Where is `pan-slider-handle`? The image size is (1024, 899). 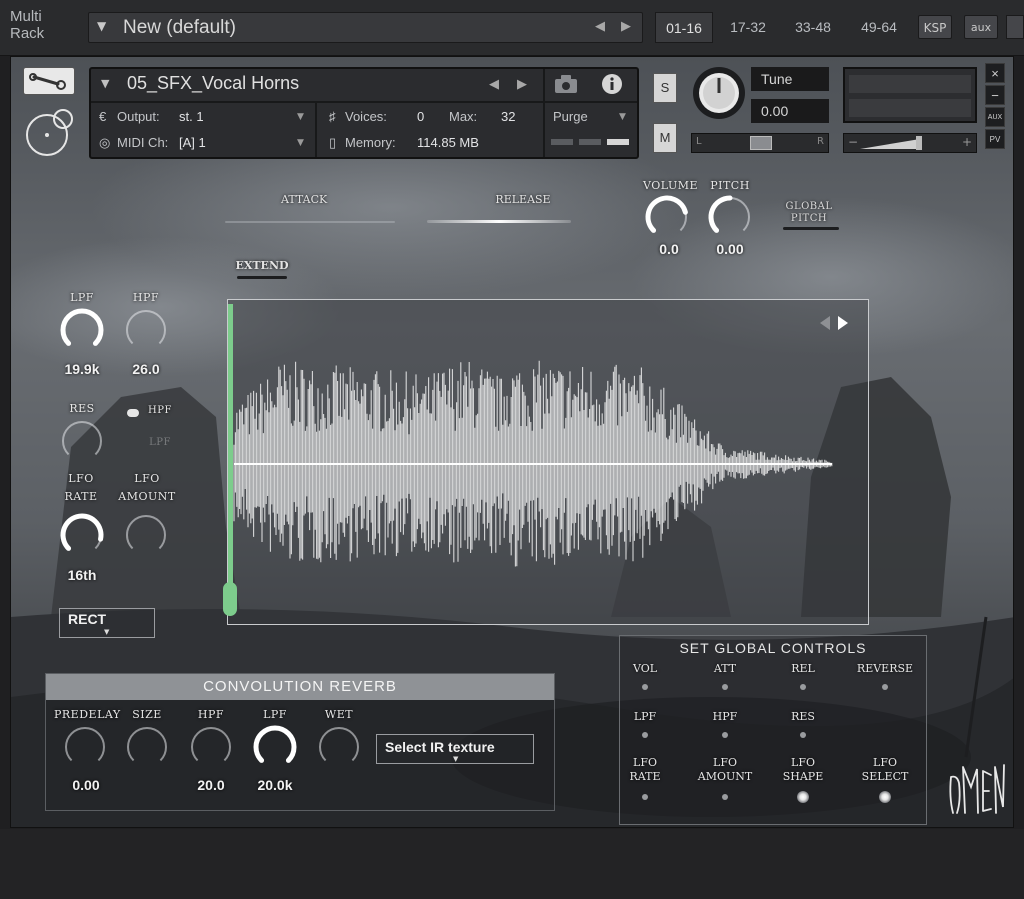
pan-slider-handle is located at coordinates (761, 143).